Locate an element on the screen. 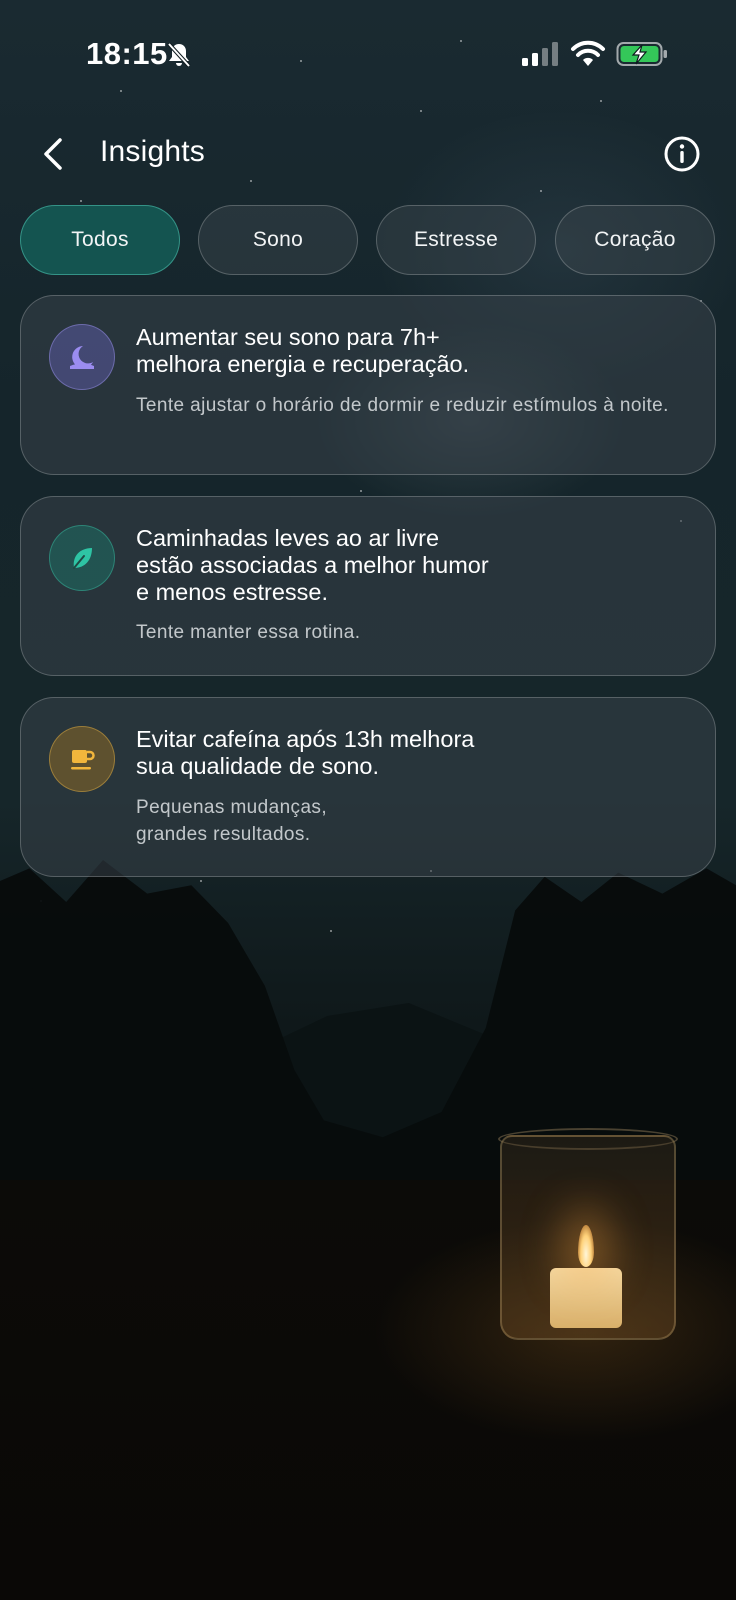  insight-text: Pequenas mudanças, grandes resultados. is located at coordinates (231, 821).